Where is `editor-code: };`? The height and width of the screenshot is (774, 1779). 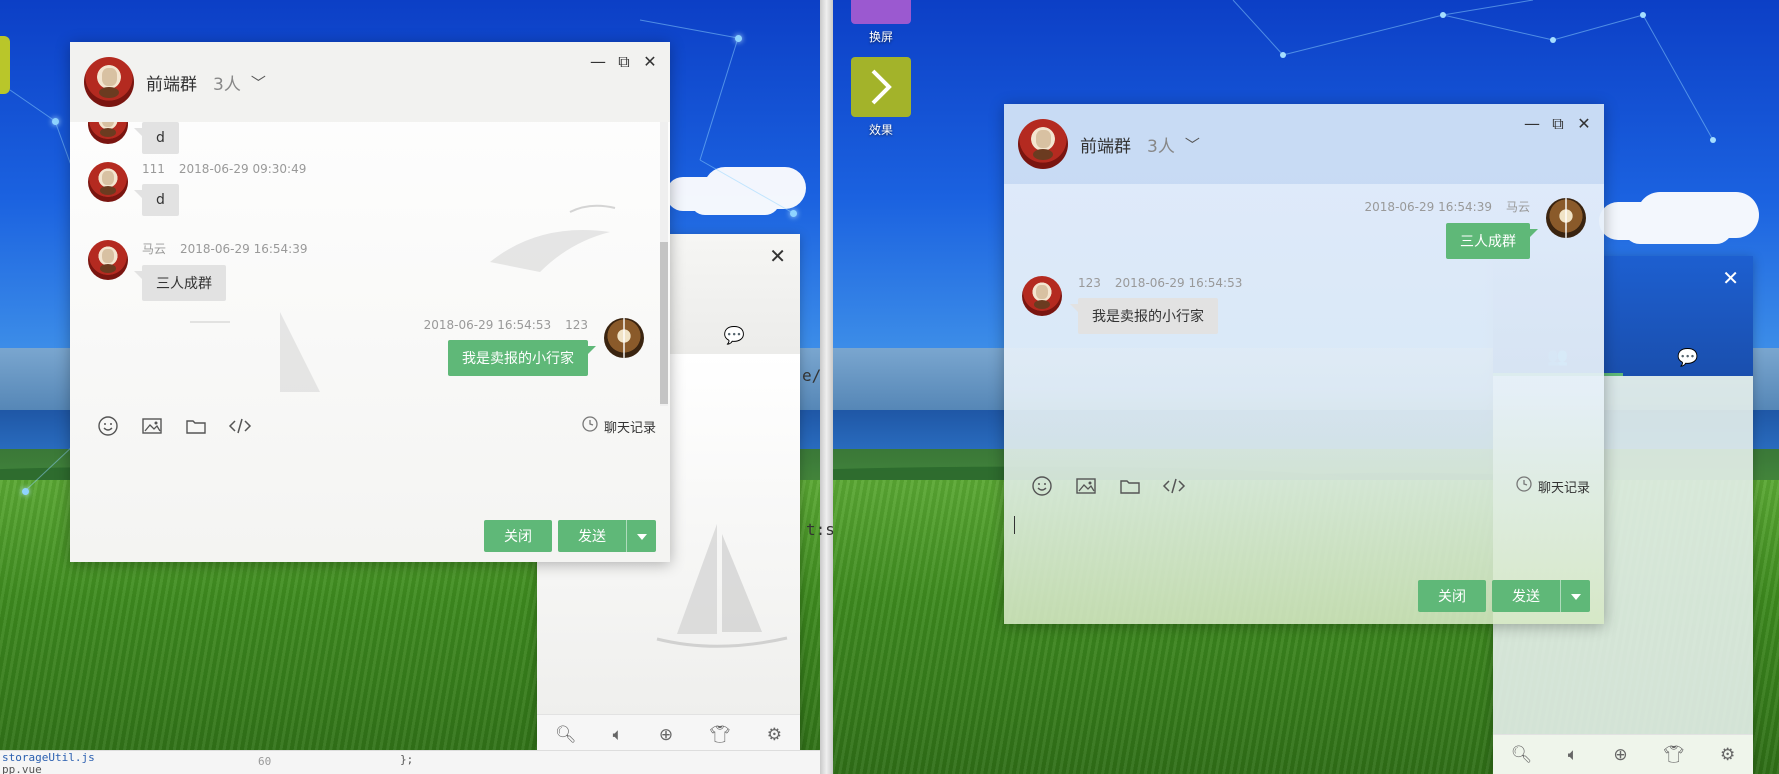 editor-code: }; is located at coordinates (407, 759).